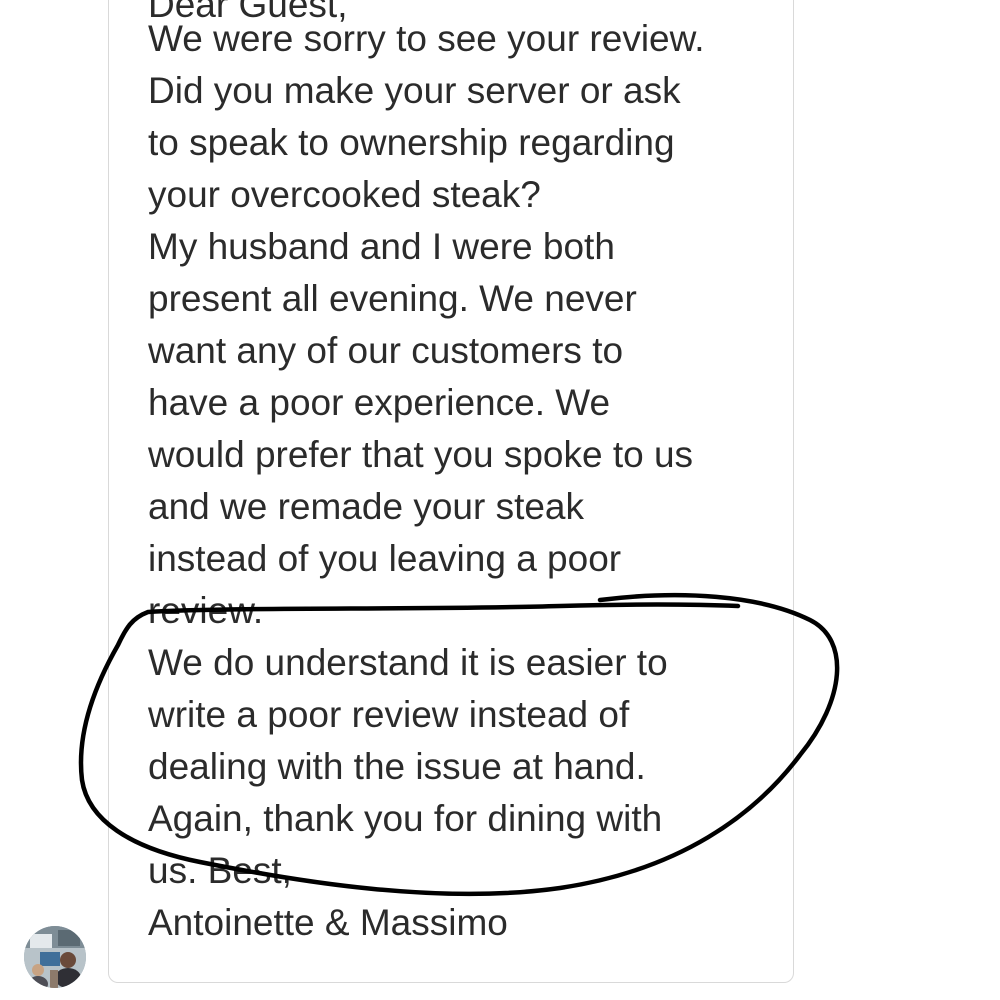  I want to click on avatar-photo-icon, so click(55, 957).